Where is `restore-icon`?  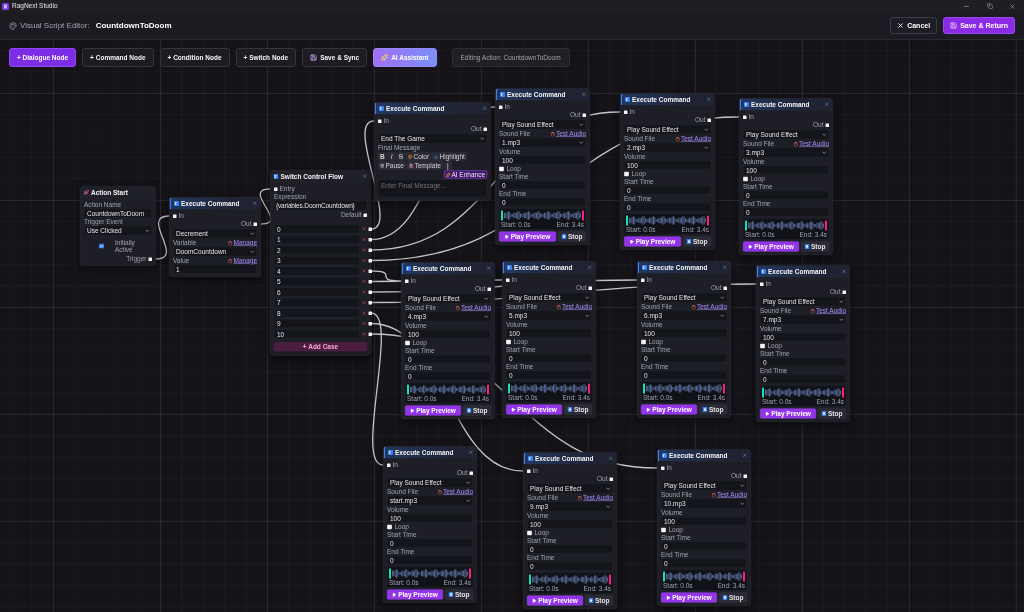
restore-icon is located at coordinates (989, 6).